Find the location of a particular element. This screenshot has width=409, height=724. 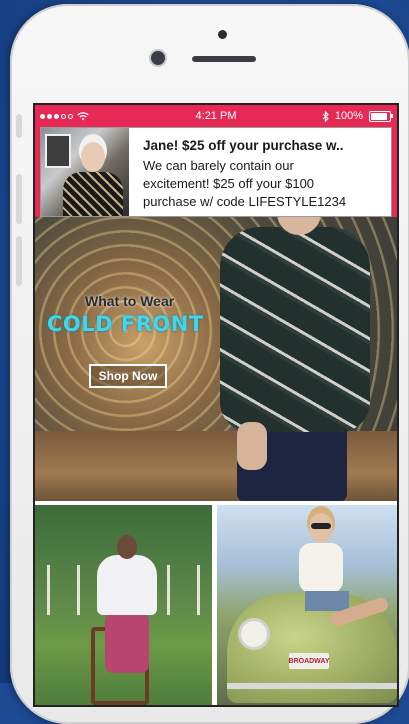

product-tile-car: BROADWAY is located at coordinates (307, 605).